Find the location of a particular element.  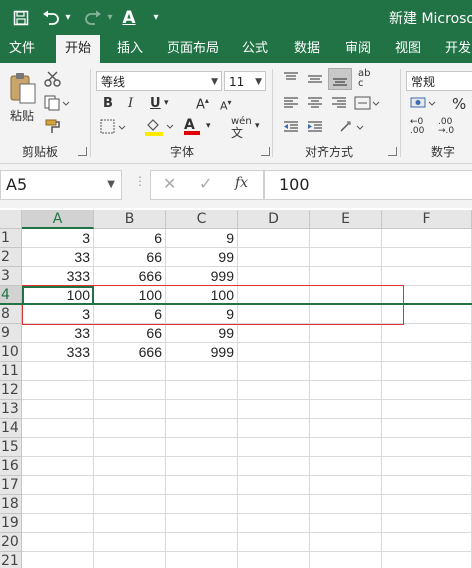

name-box-dropdown-icon: ▼ is located at coordinates (111, 185).